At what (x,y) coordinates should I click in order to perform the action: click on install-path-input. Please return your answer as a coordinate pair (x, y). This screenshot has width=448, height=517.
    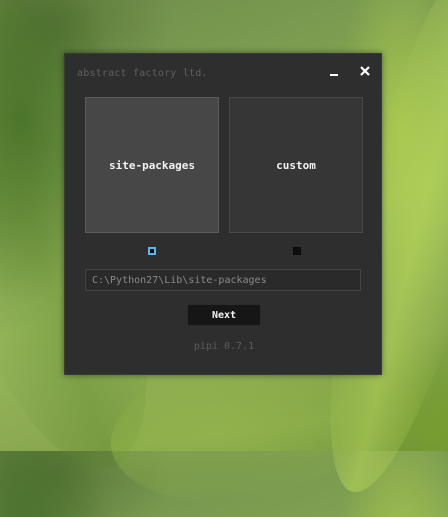
    Looking at the image, I should click on (223, 280).